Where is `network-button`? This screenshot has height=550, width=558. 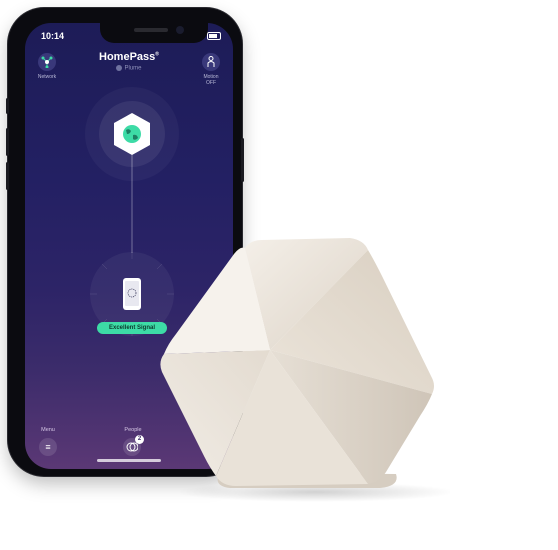 network-button is located at coordinates (47, 62).